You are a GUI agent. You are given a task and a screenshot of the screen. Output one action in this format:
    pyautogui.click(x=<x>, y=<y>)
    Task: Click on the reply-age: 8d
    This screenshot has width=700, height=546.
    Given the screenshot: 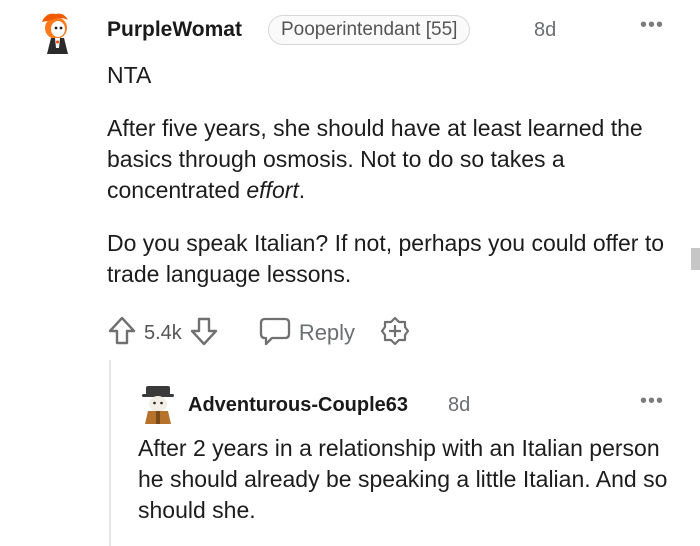 What is the action you would take?
    pyautogui.click(x=459, y=405)
    